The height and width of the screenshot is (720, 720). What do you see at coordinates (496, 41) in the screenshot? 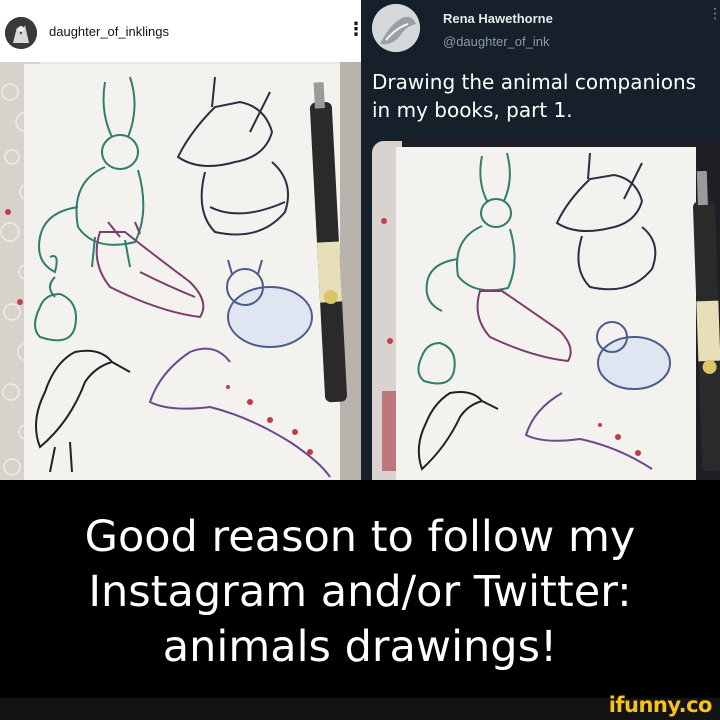
I see `twitter-handle: @daughter_of_ink` at bounding box center [496, 41].